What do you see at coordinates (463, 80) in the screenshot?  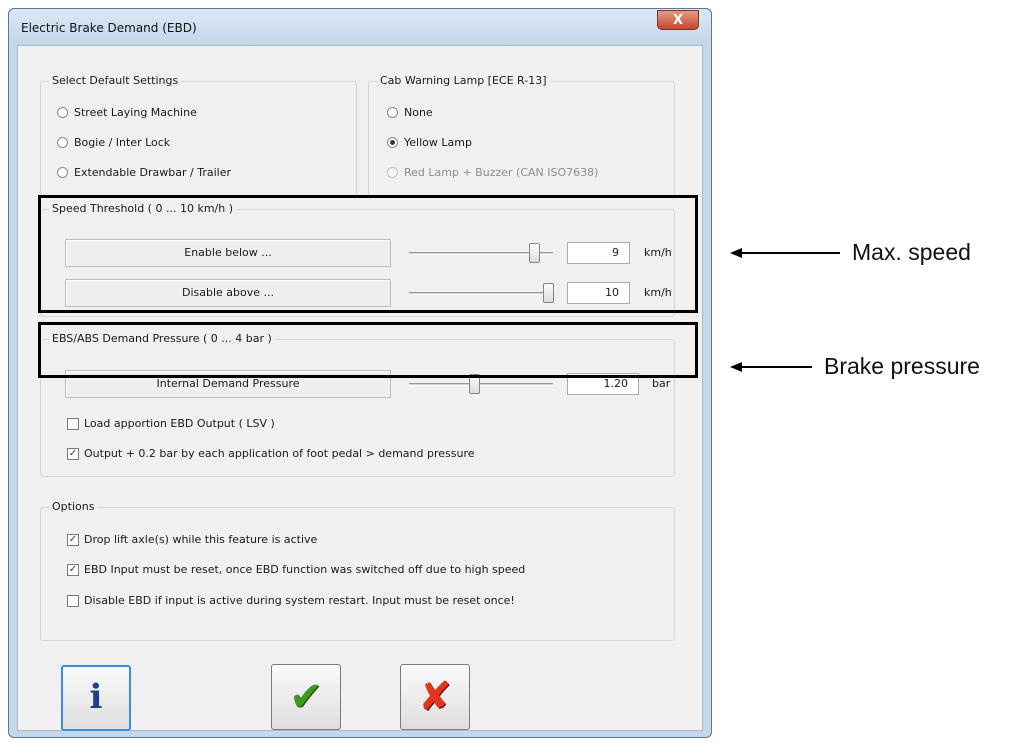 I see `cab-warning-lamp-title: Cab Warning Lamp [ECE R-13]` at bounding box center [463, 80].